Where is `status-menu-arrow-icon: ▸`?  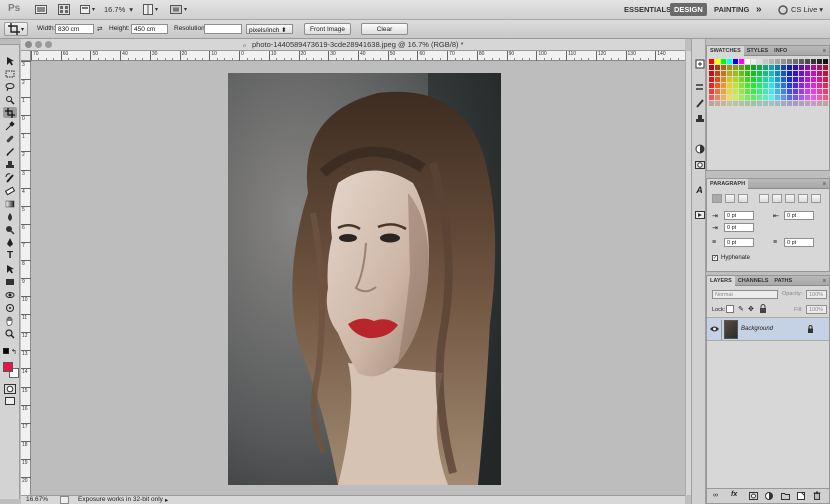 status-menu-arrow-icon: ▸ is located at coordinates (166, 500).